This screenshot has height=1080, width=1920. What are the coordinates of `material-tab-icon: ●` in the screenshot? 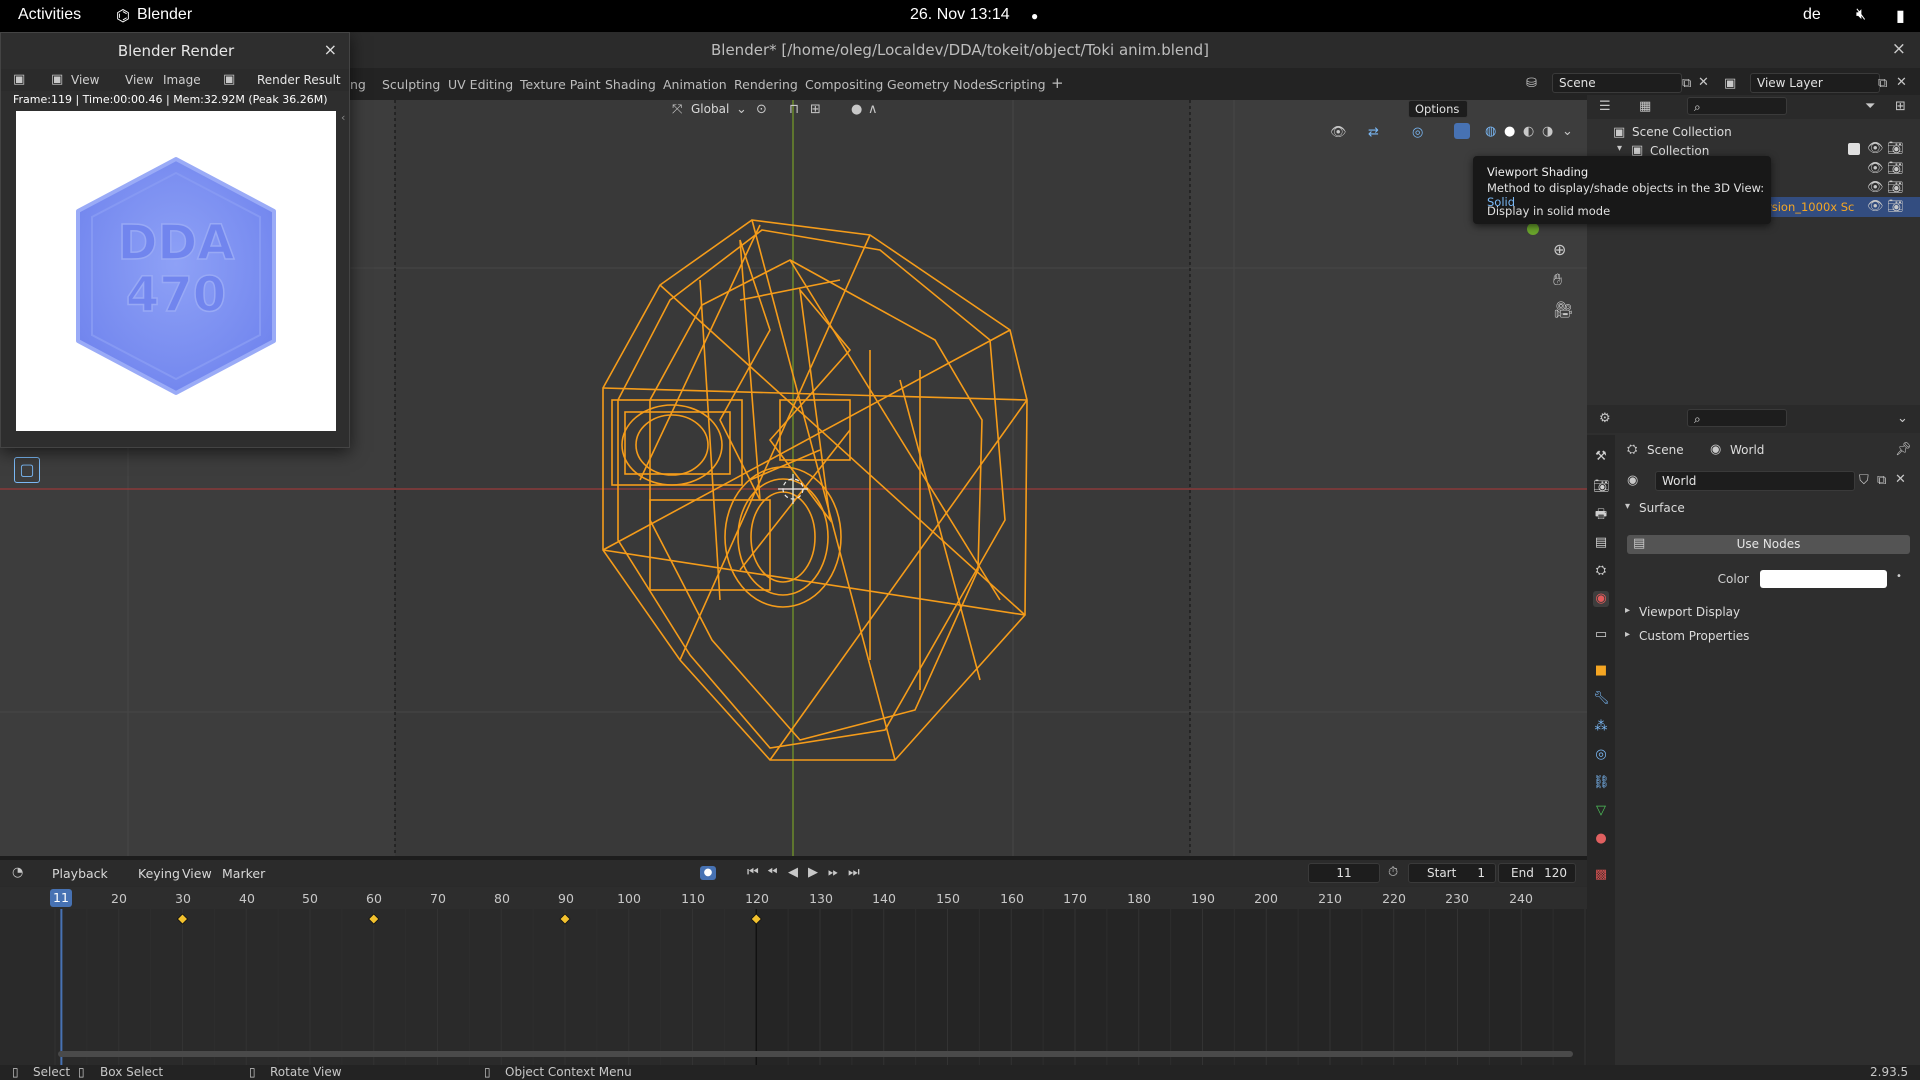 It's located at (1601, 839).